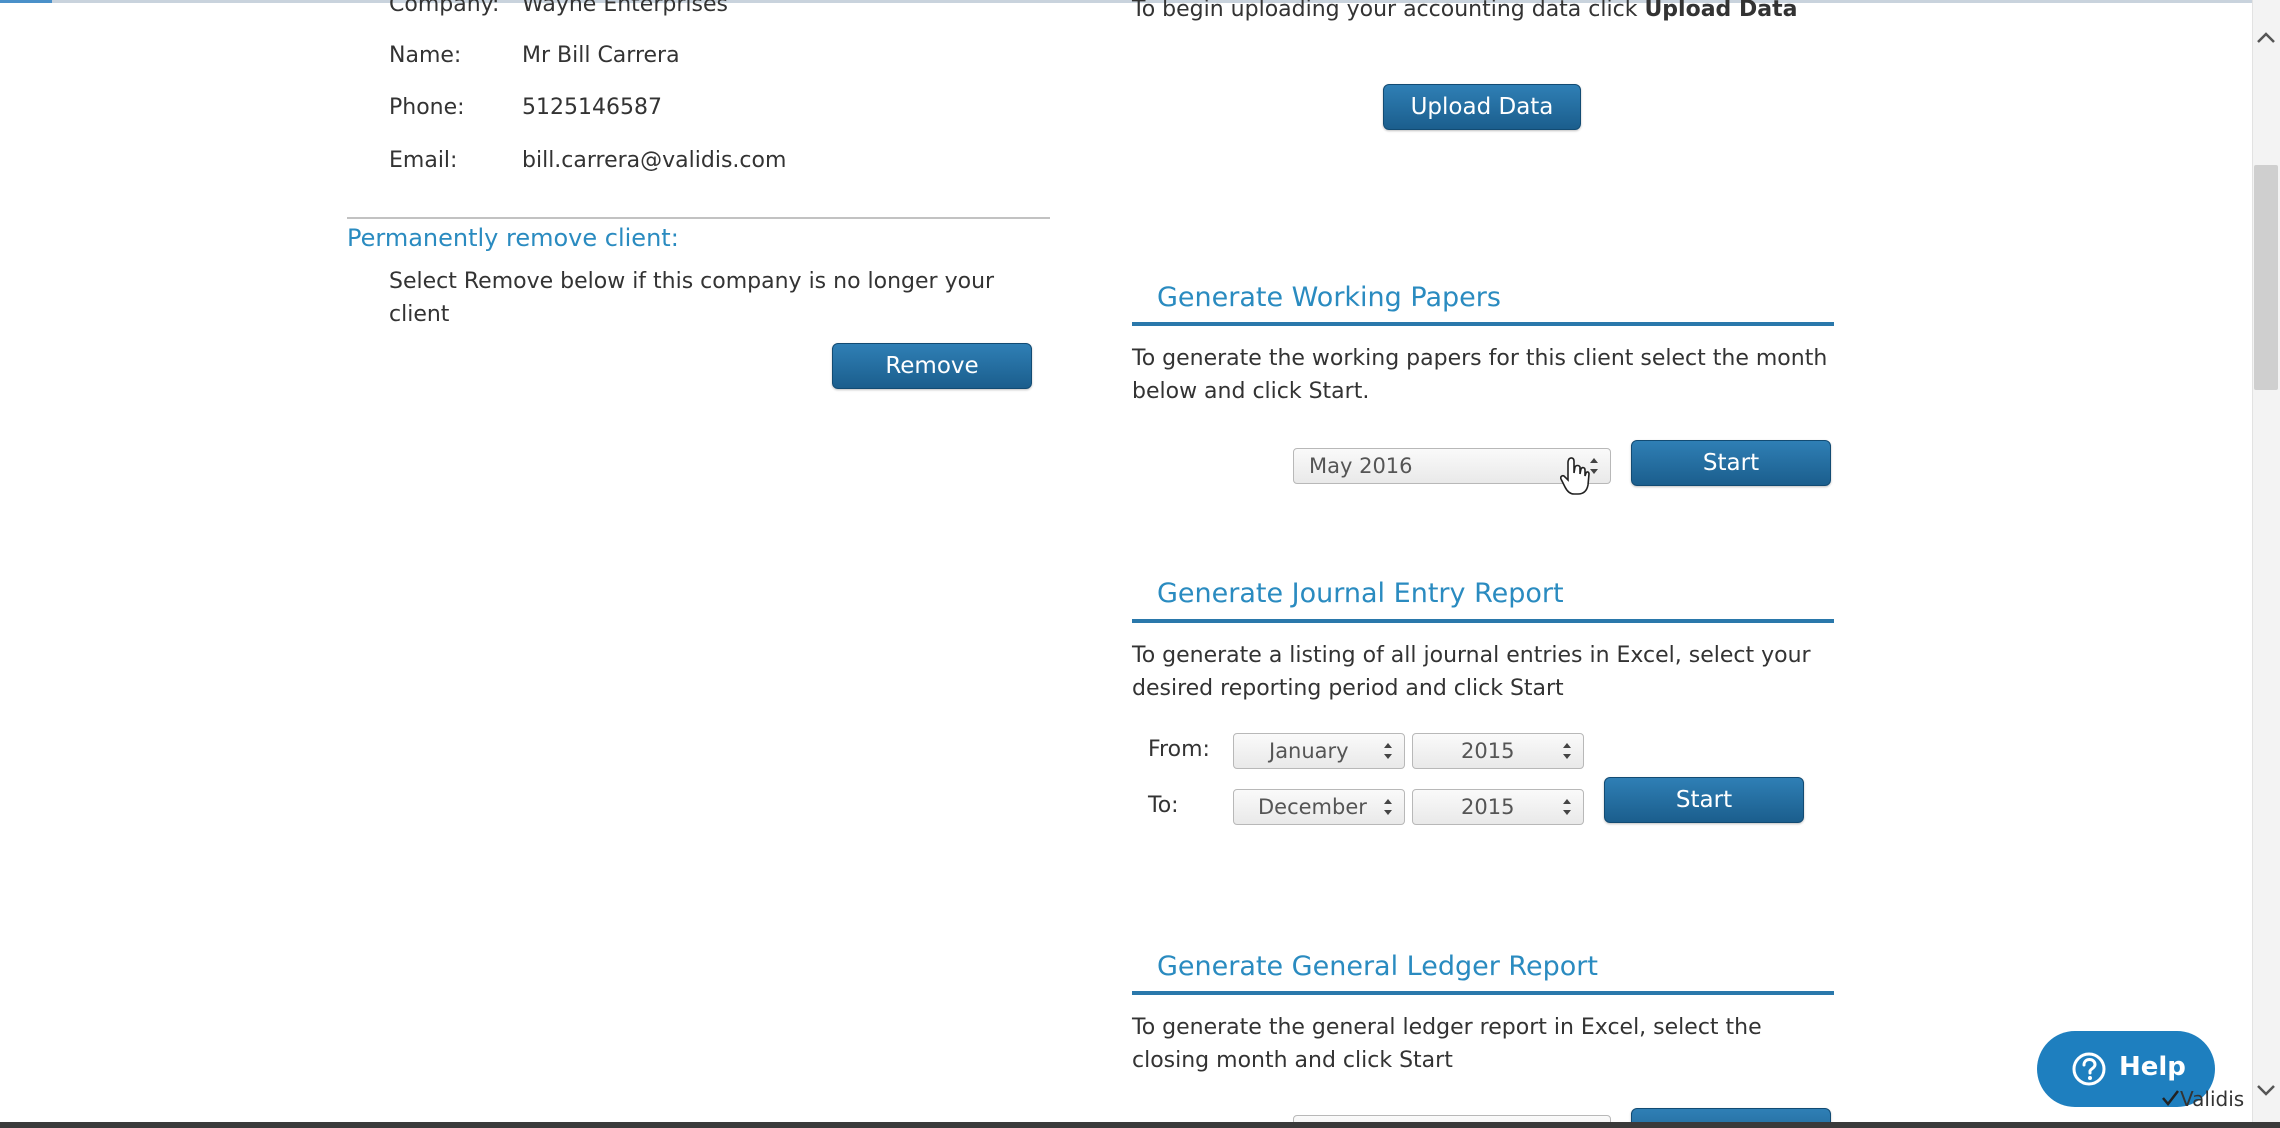 This screenshot has height=1128, width=2280. Describe the element at coordinates (654, 160) in the screenshot. I see `email-value: bill.carrera@validis.com` at that location.